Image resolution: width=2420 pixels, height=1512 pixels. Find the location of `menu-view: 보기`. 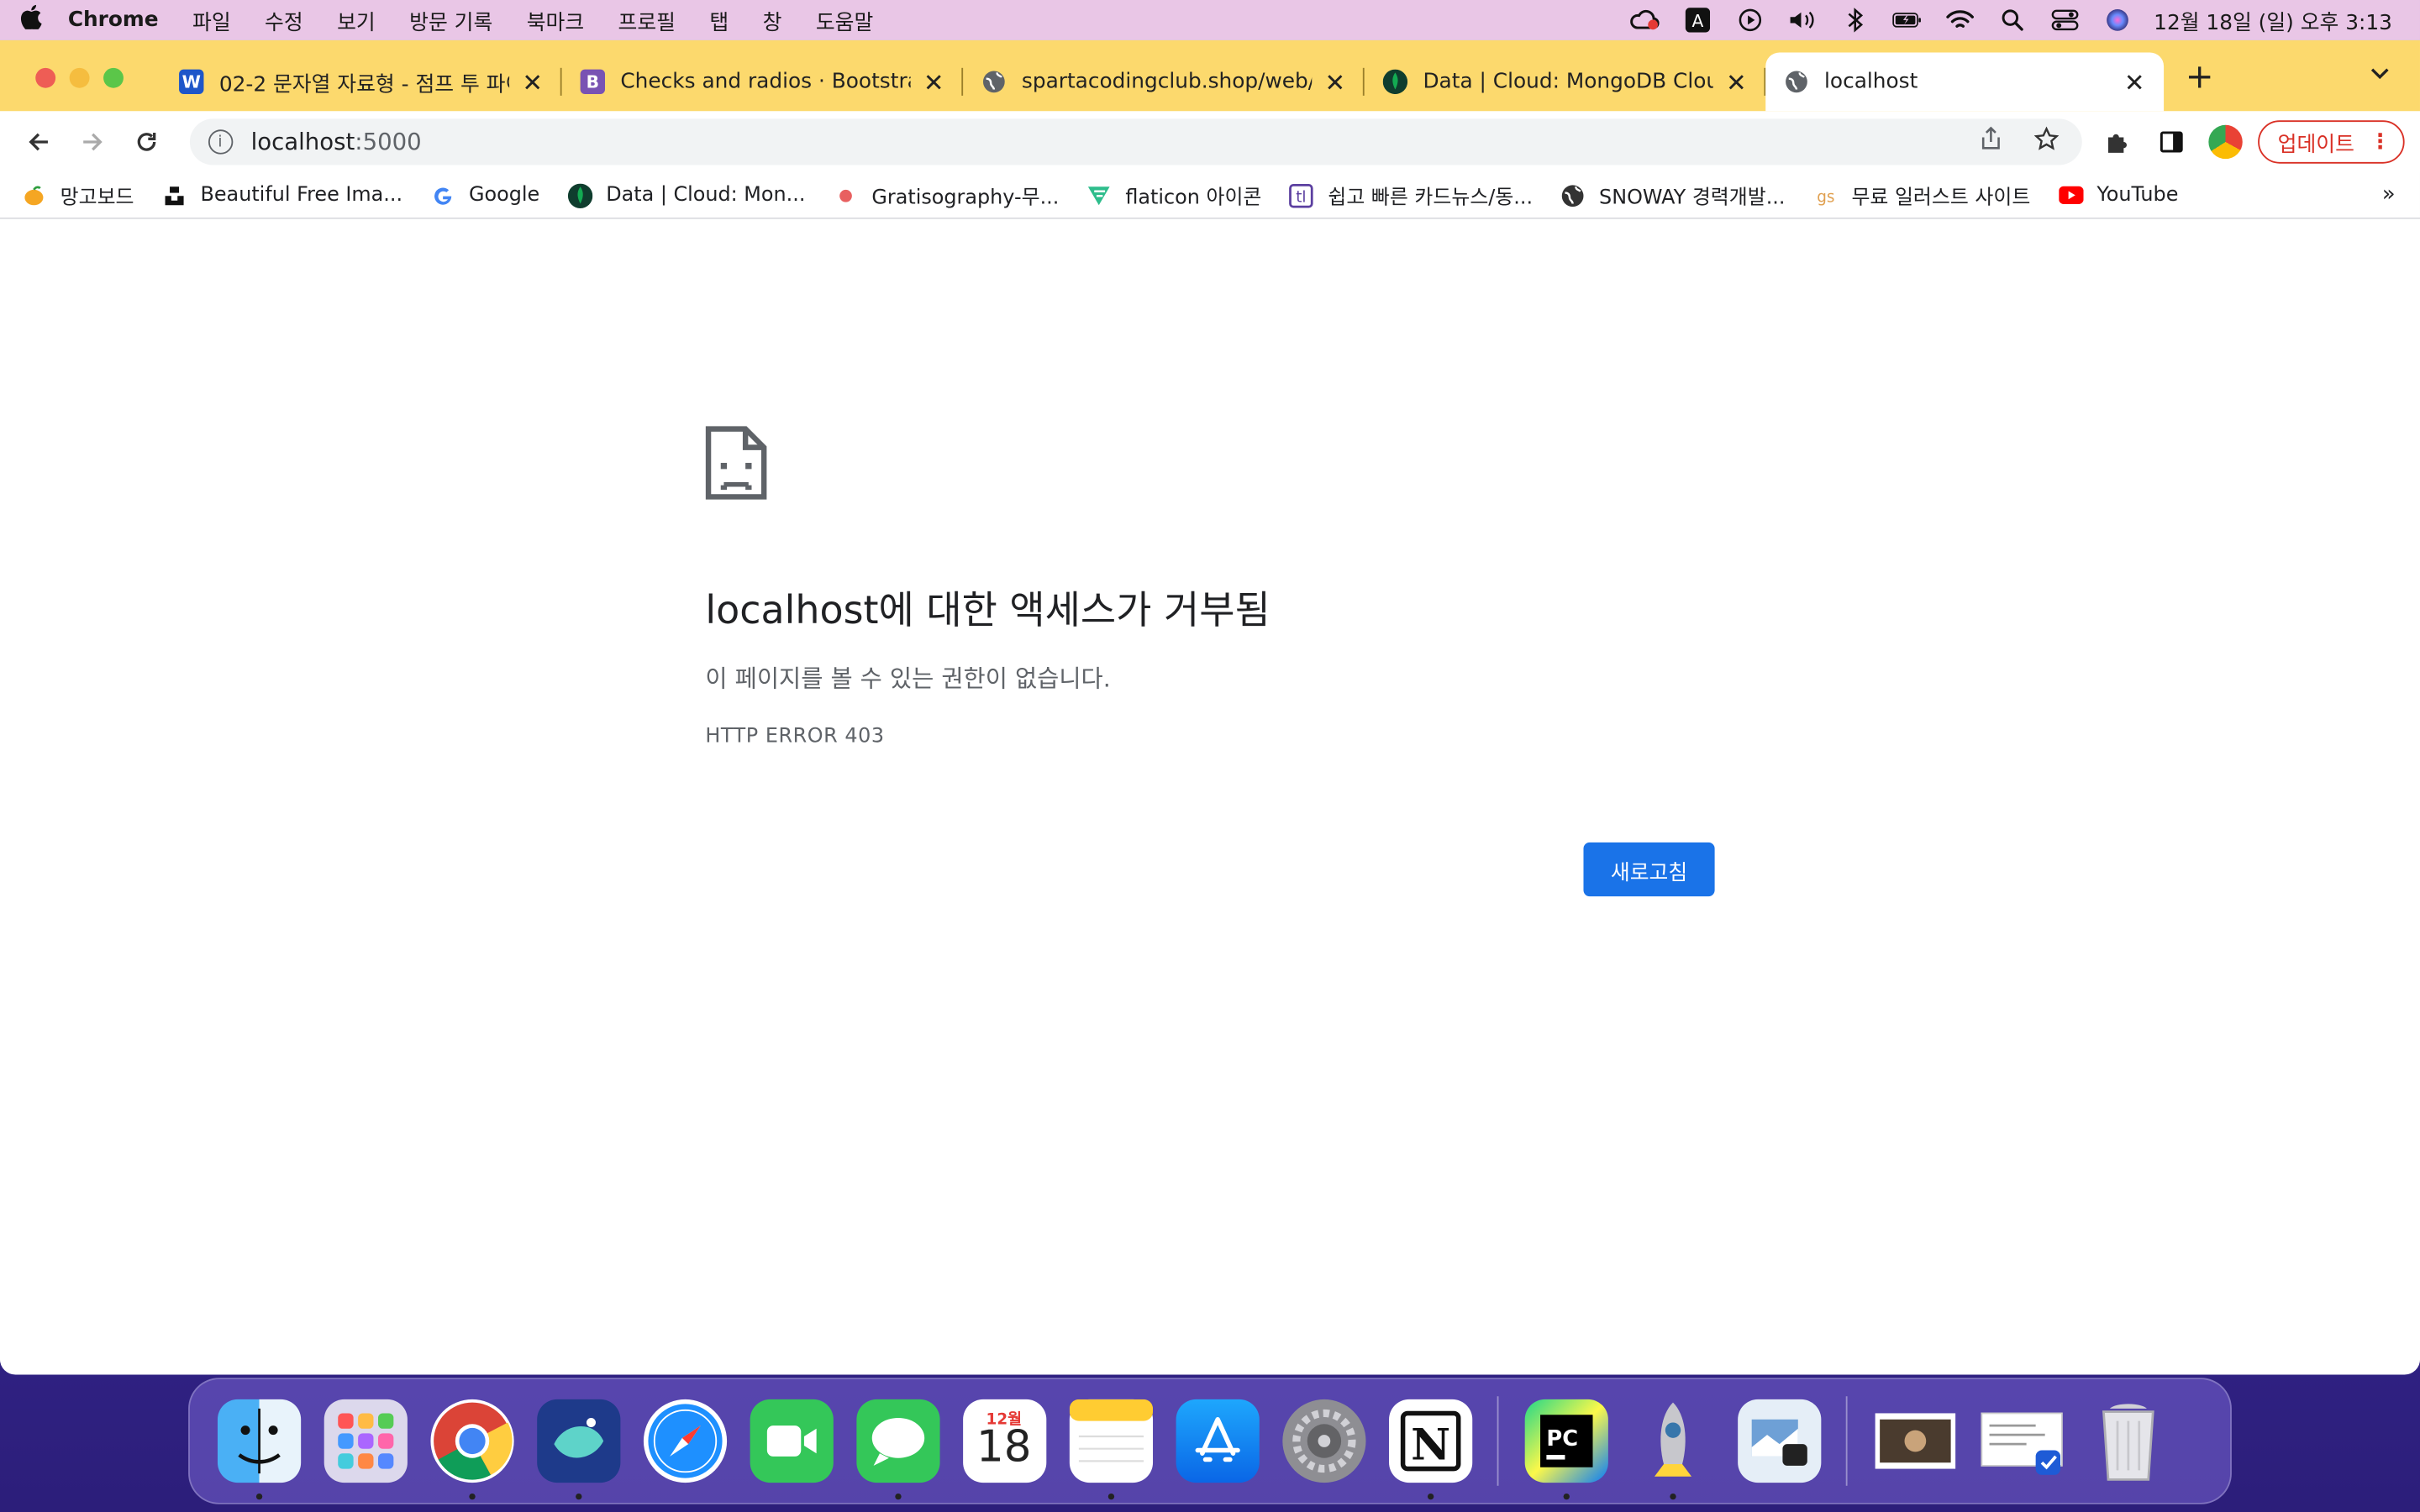

menu-view: 보기 is located at coordinates (356, 20).